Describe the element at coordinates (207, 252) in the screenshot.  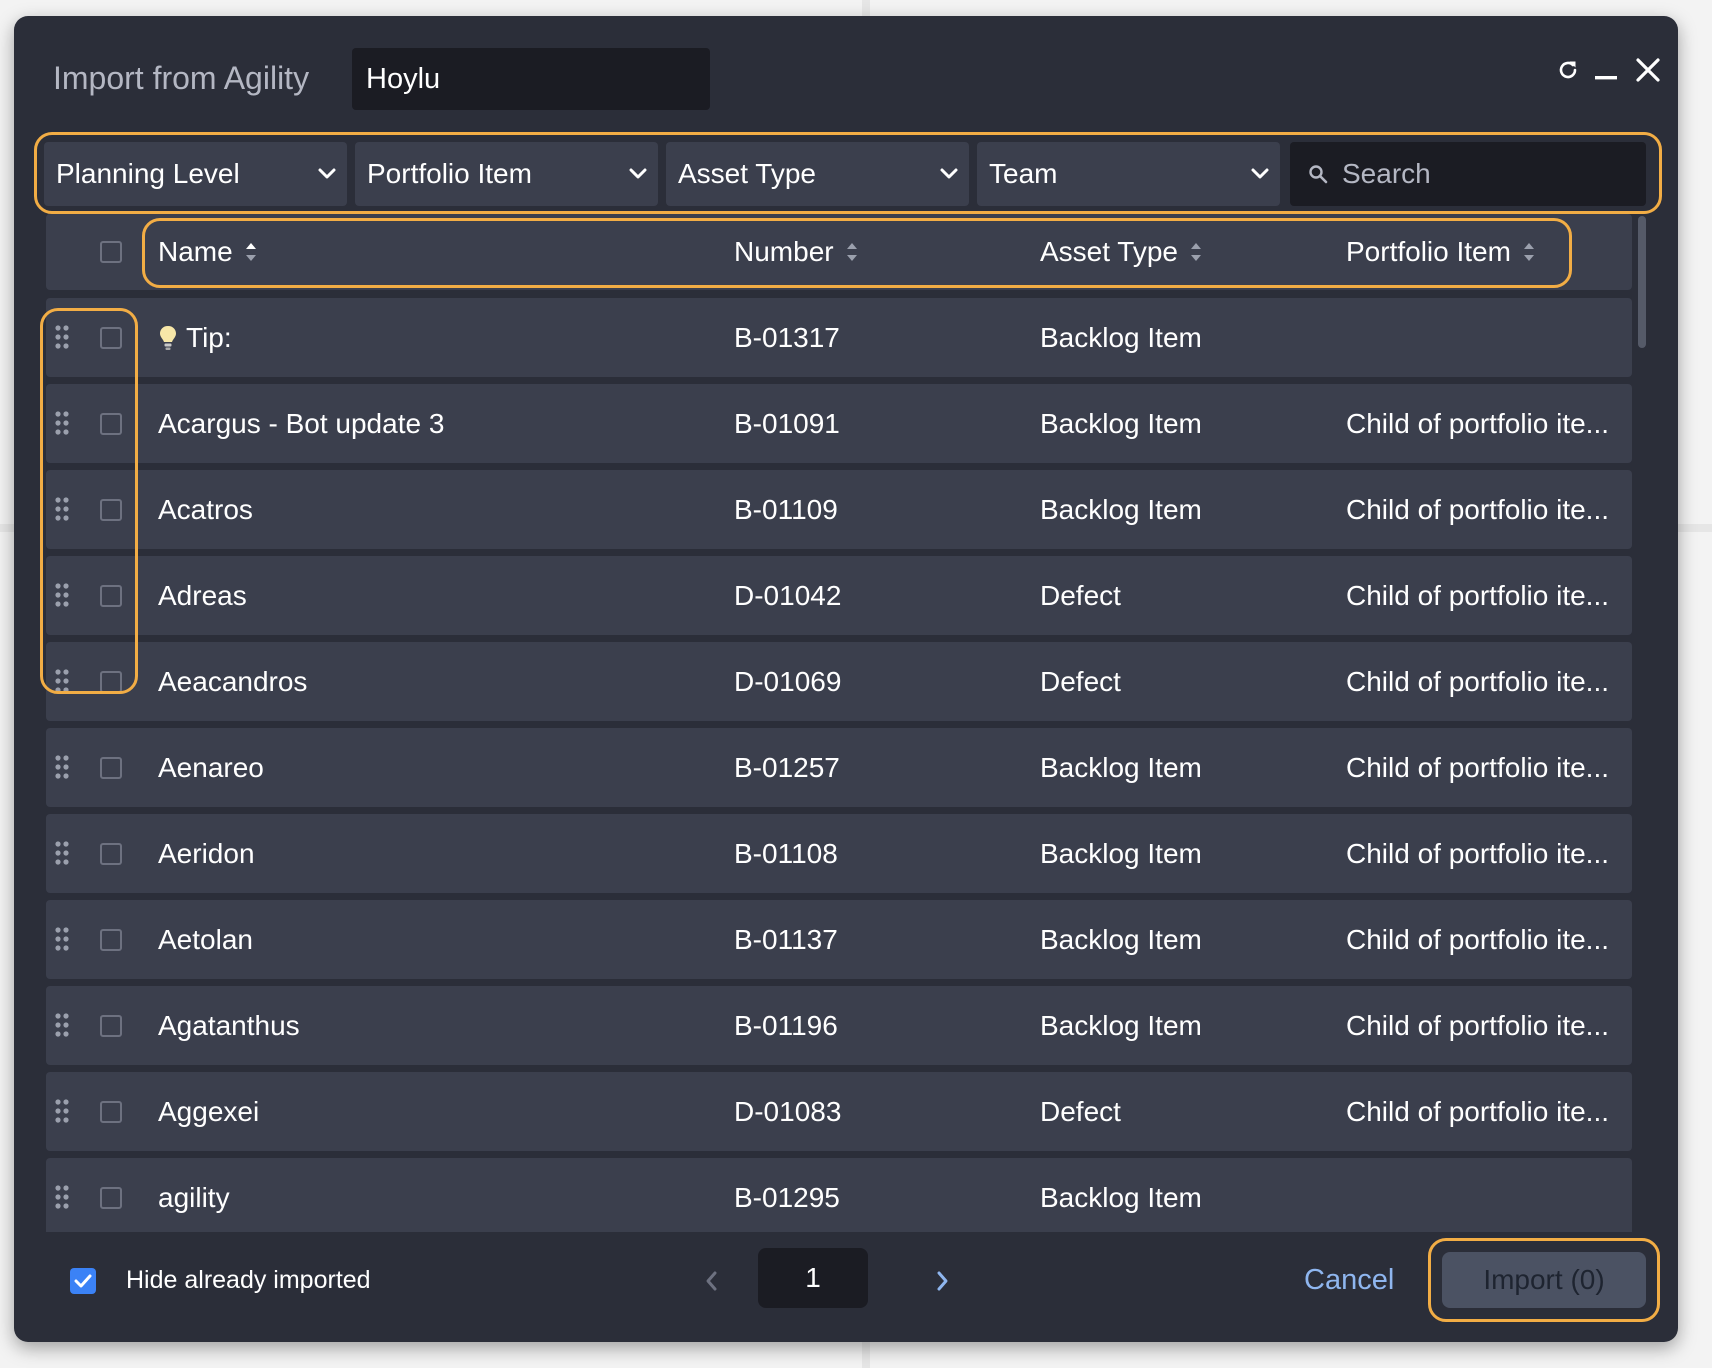
I see `column-header-name: Name` at that location.